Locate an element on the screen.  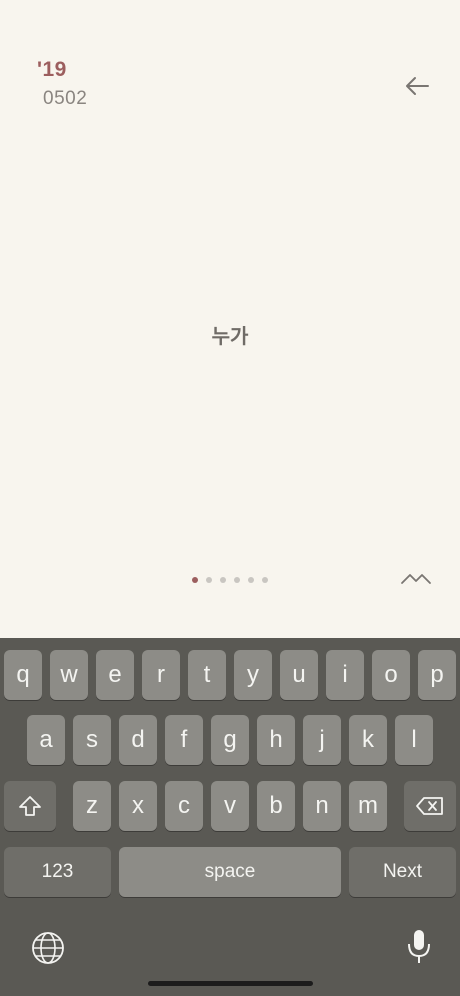
key-b: b is located at coordinates (276, 806).